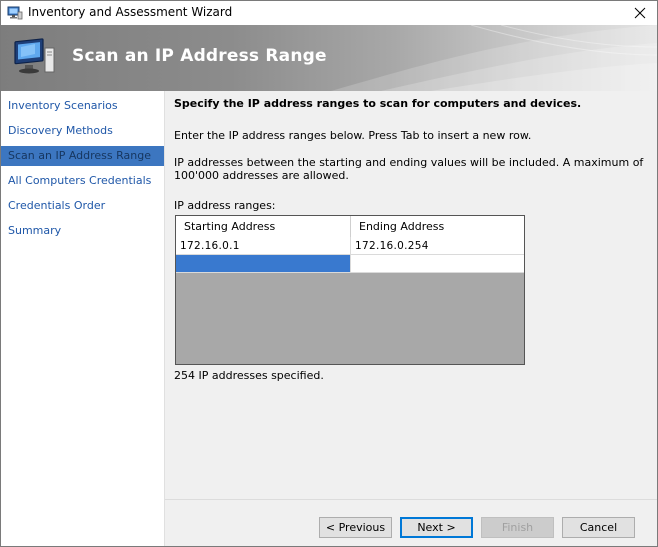  I want to click on nav-item-credentials-order: Credentials Order, so click(82, 206).